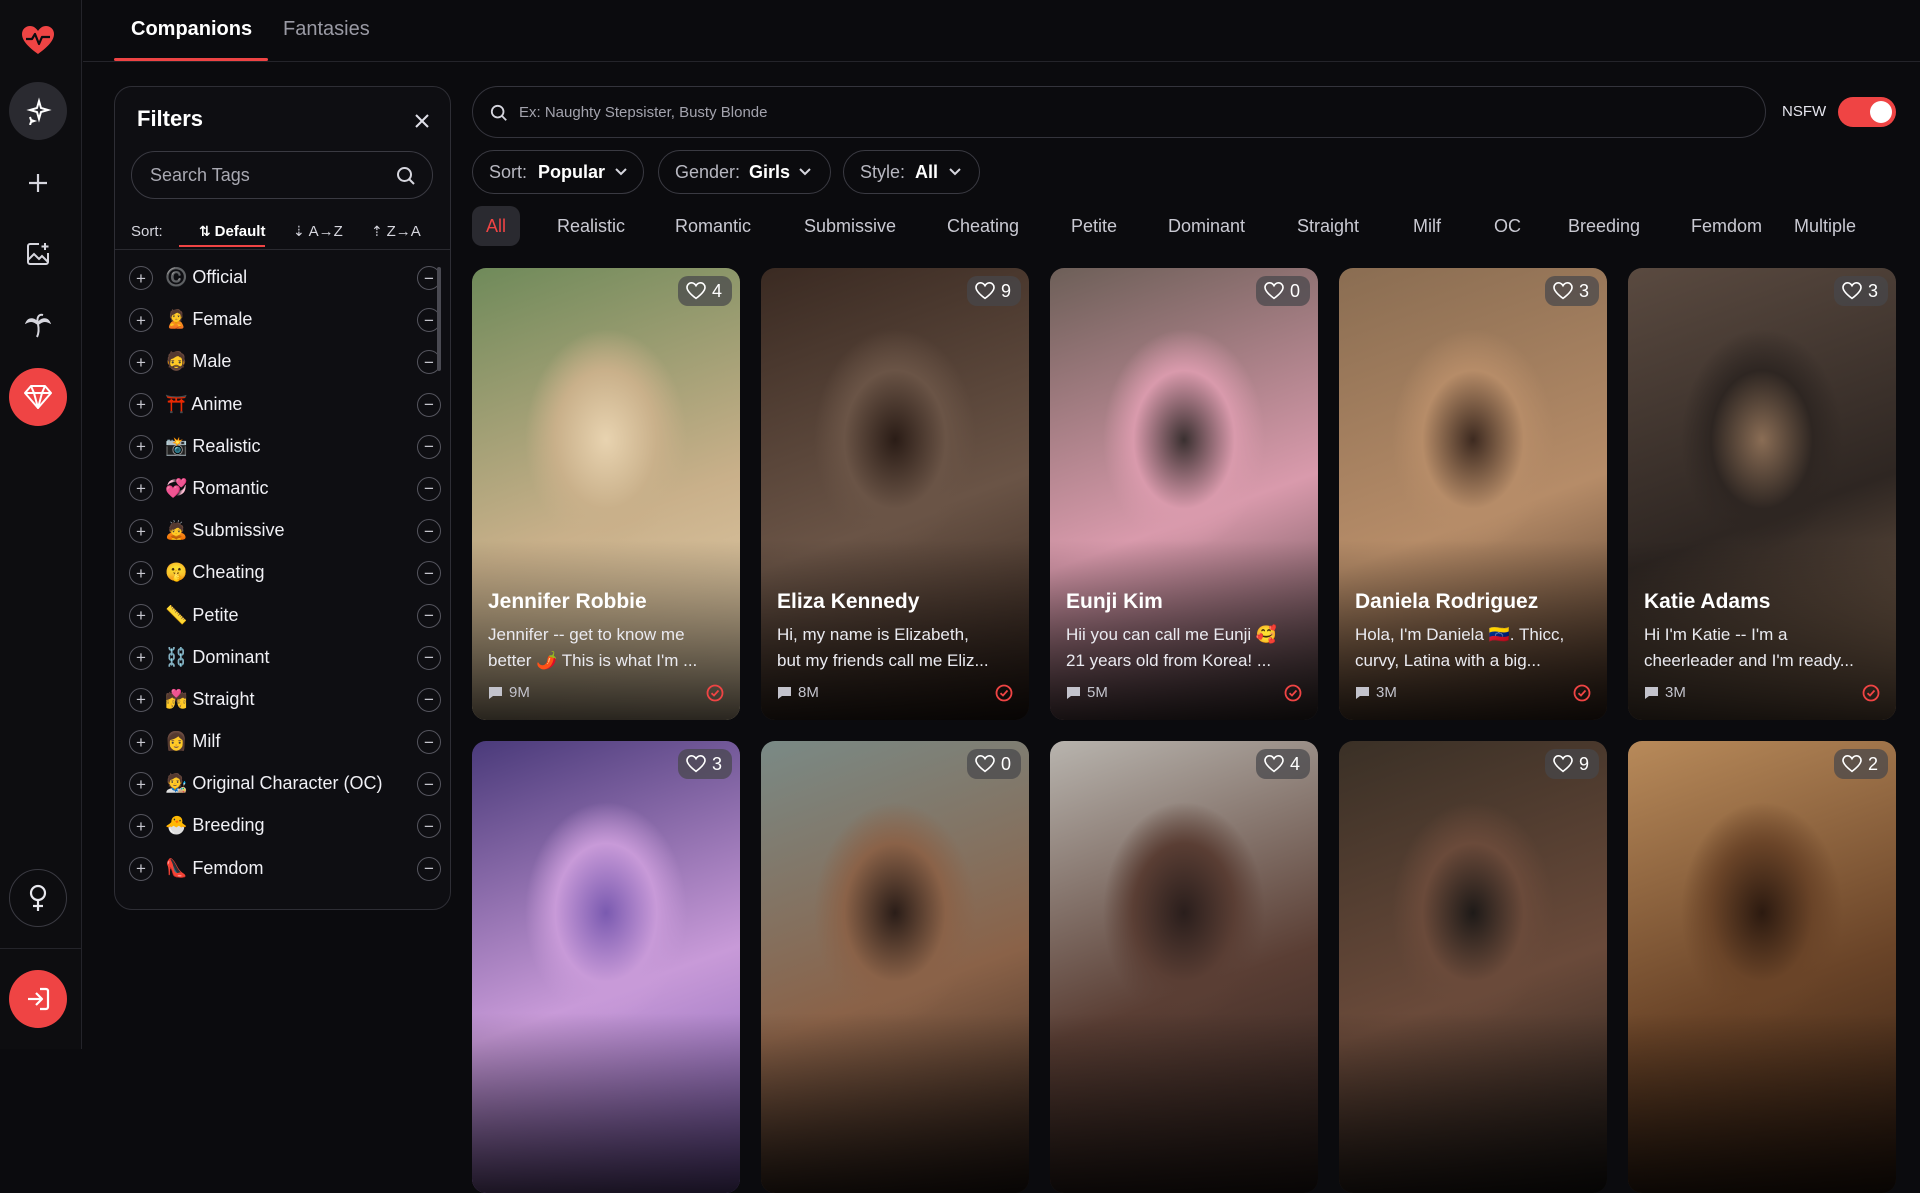 The height and width of the screenshot is (1193, 1920). I want to click on companion-name: Katie Adams, so click(1707, 601).